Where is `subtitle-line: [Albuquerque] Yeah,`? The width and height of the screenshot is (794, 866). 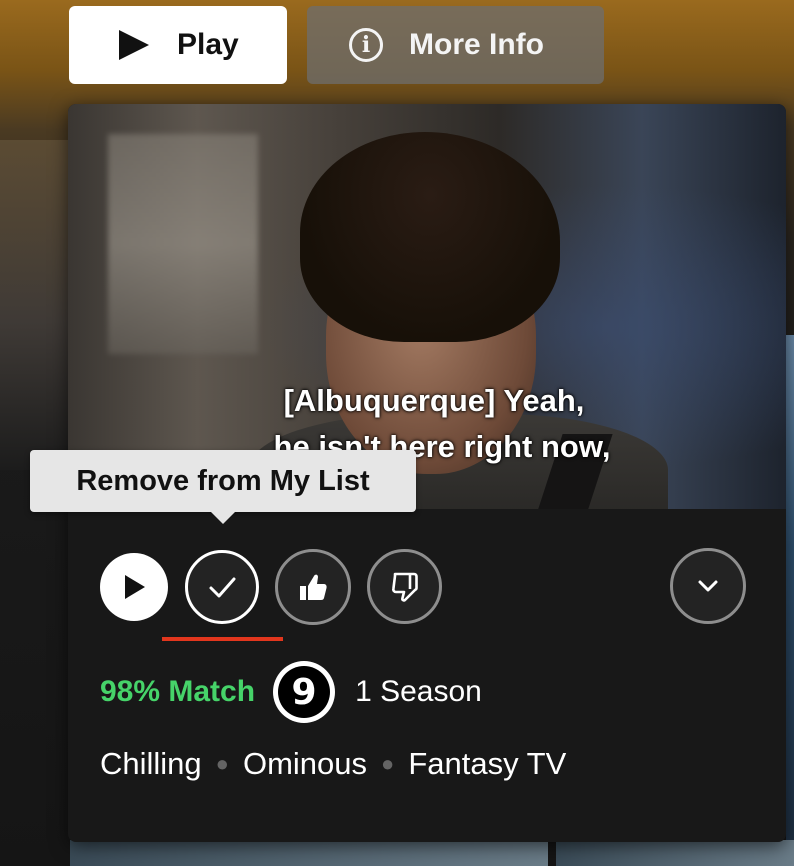 subtitle-line: [Albuquerque] Yeah, is located at coordinates (434, 400).